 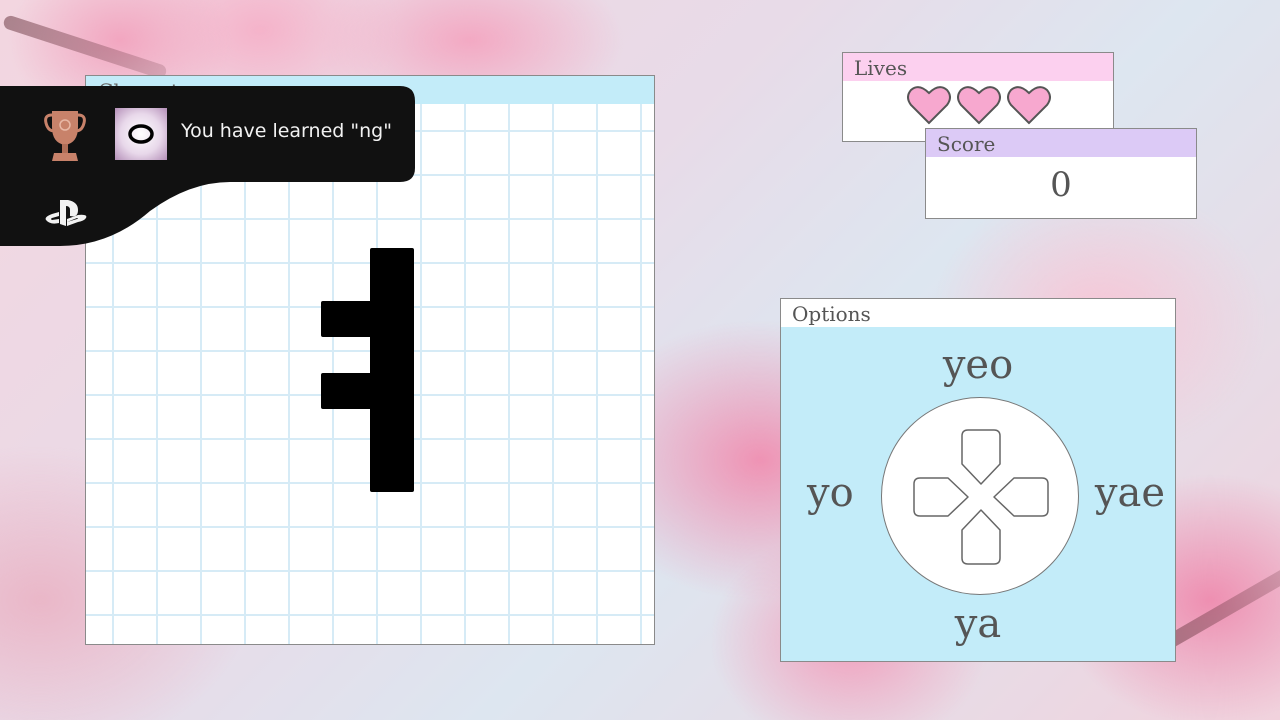 I want to click on dpad-left-icon, so click(x=941, y=497).